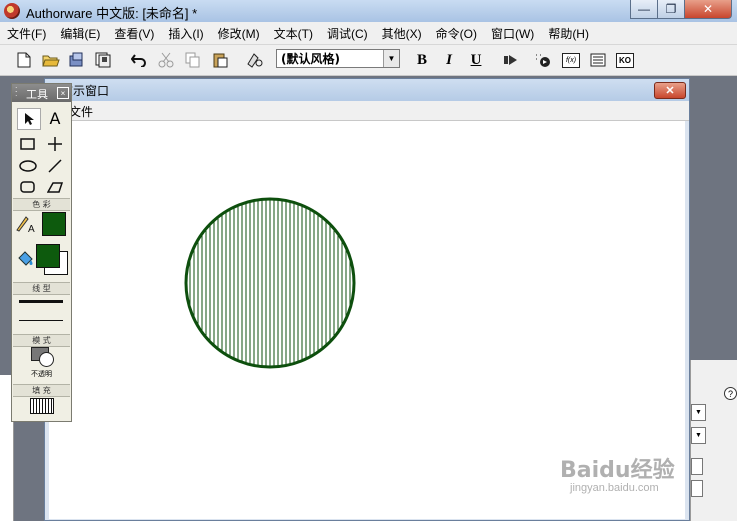 Image resolution: width=737 pixels, height=521 pixels. What do you see at coordinates (48, 256) in the screenshot?
I see `foreground-color-swatch` at bounding box center [48, 256].